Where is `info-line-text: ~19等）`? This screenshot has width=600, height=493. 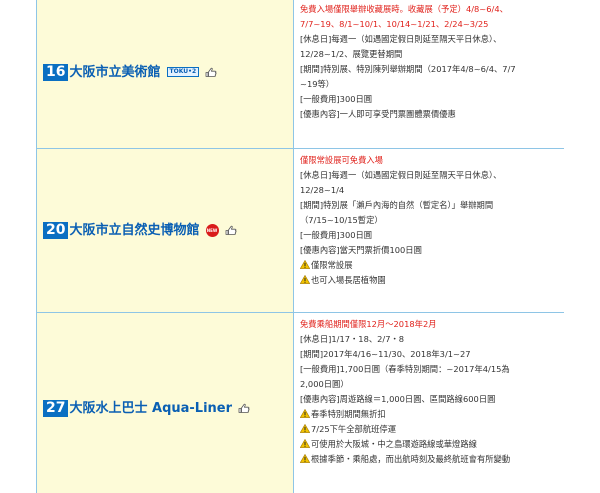 info-line-text: ~19等） is located at coordinates (317, 84).